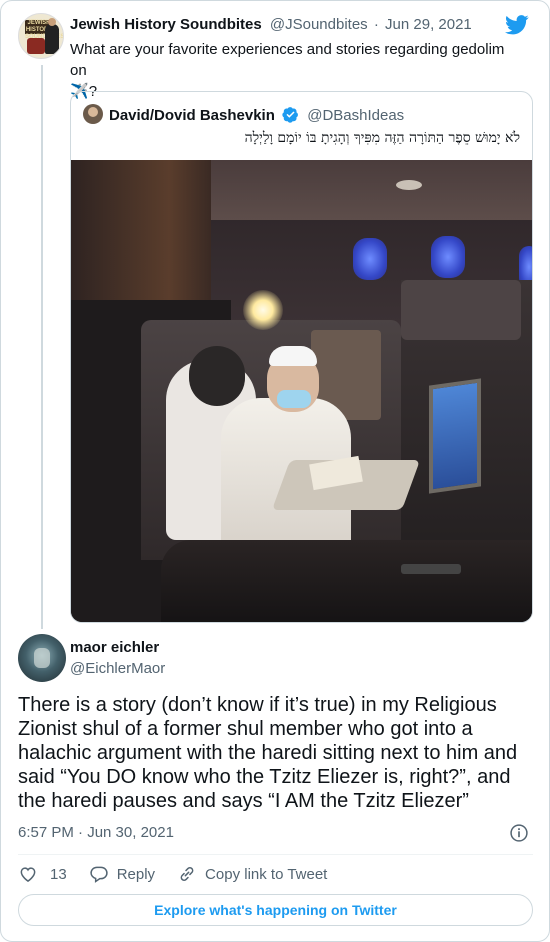 The image size is (550, 942). What do you see at coordinates (52, 36) in the screenshot?
I see `avatar-person` at bounding box center [52, 36].